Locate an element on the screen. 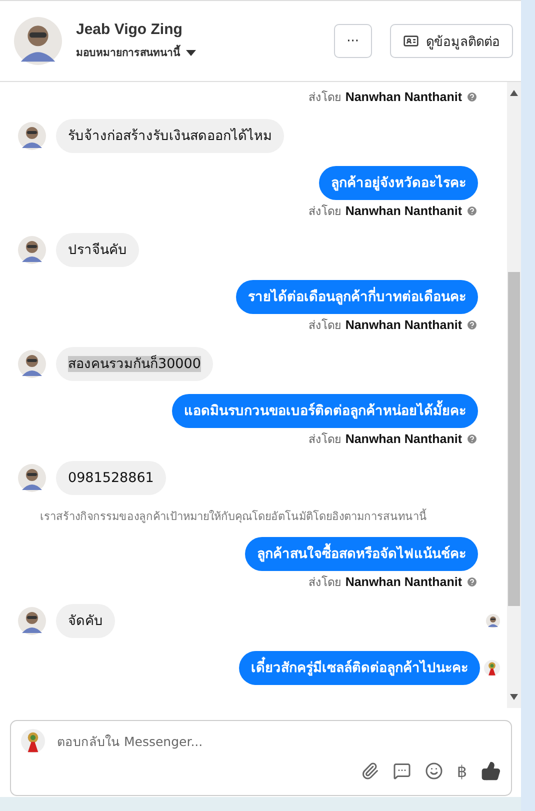 The width and height of the screenshot is (535, 811). contact-card-icon is located at coordinates (411, 41).